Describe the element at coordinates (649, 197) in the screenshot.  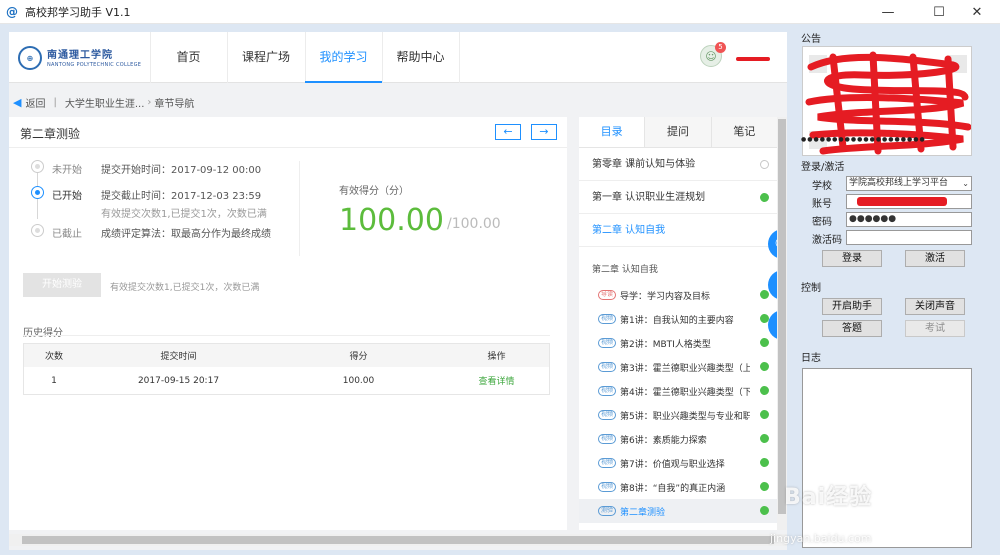
I see `chapter-label: 第一章 认识职业生涯规划` at that location.